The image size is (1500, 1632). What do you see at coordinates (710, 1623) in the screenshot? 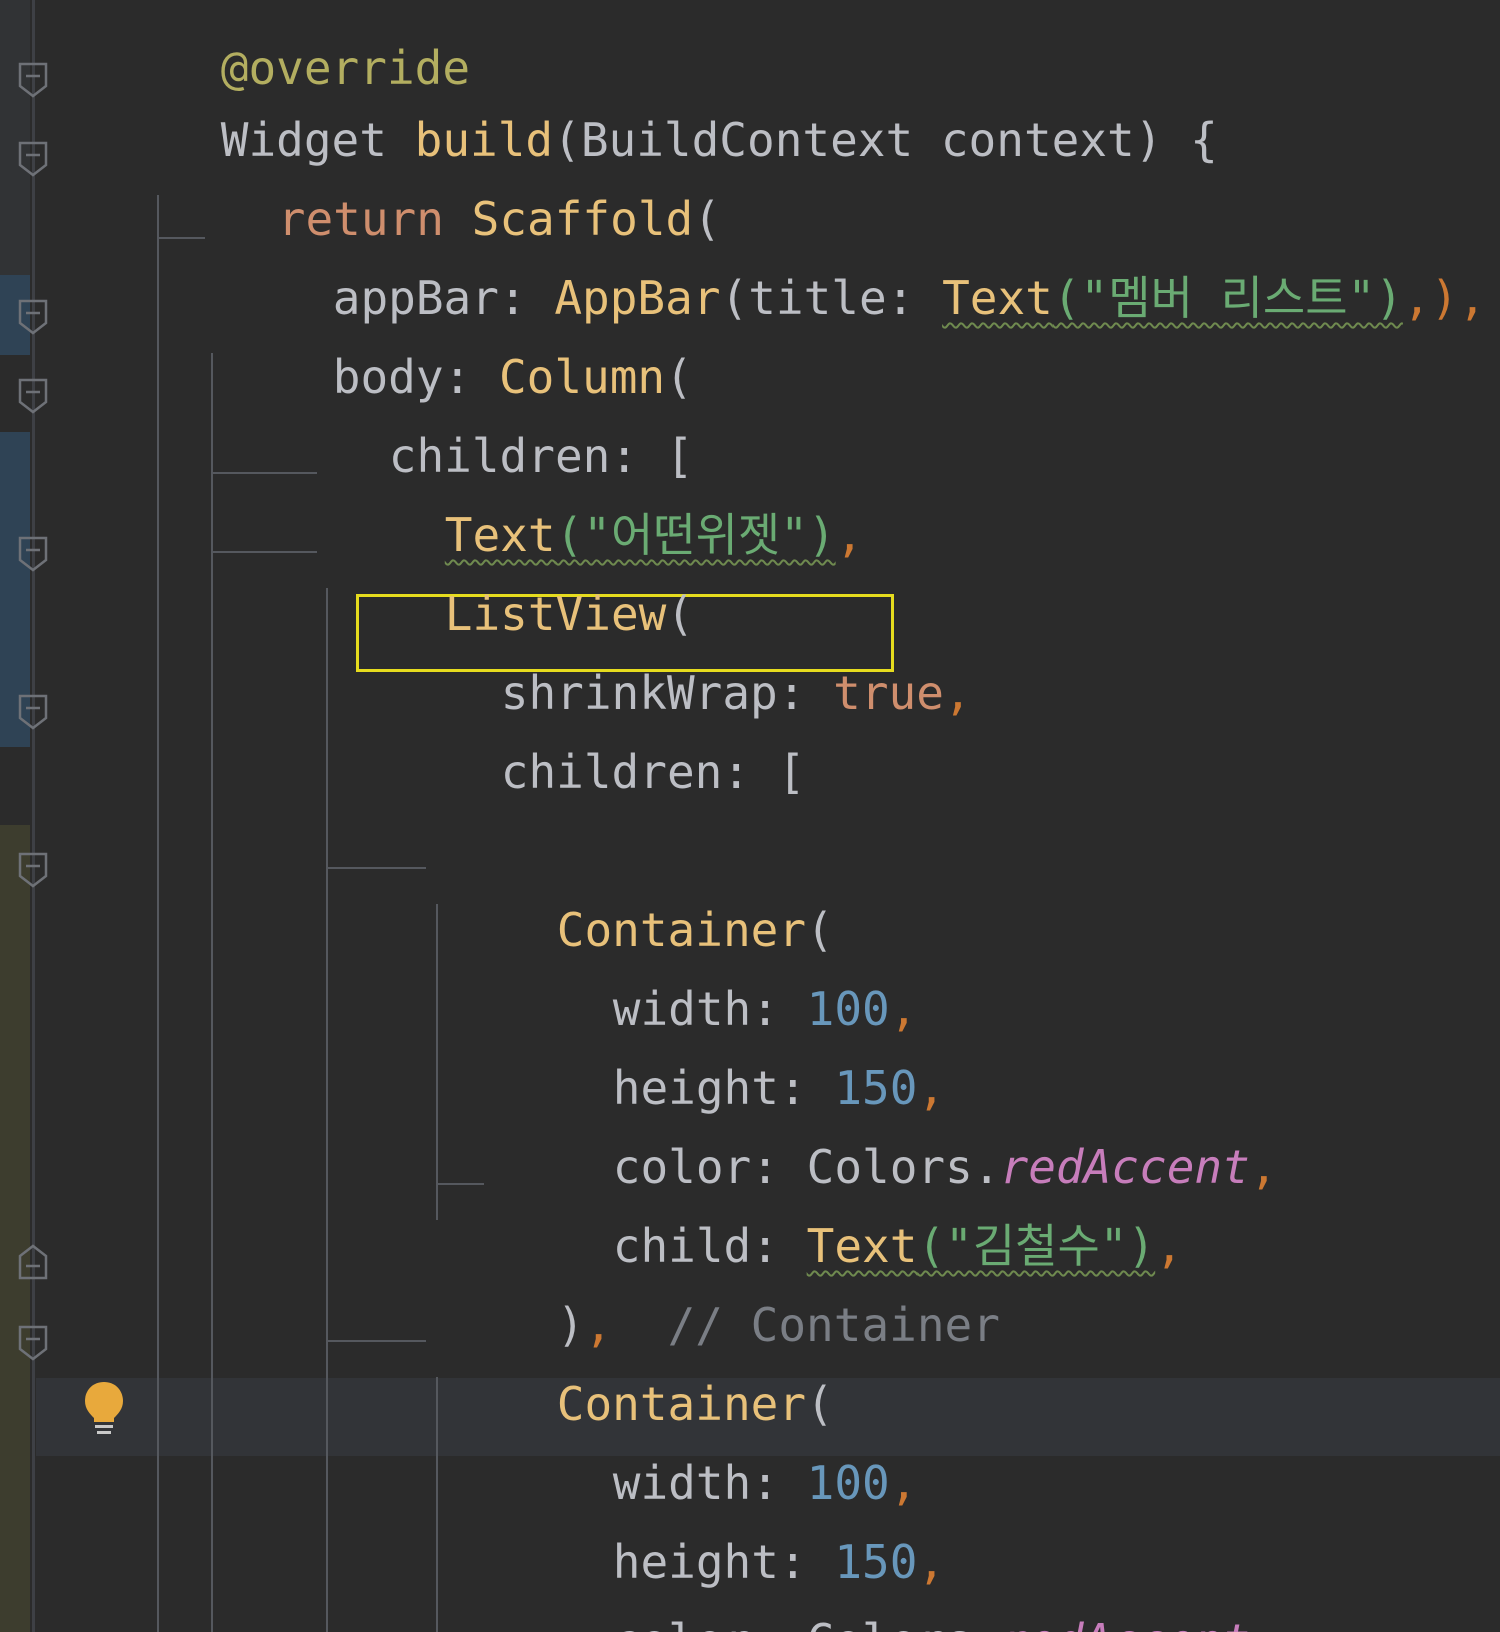
I see `property-key-token: color:` at bounding box center [710, 1623].